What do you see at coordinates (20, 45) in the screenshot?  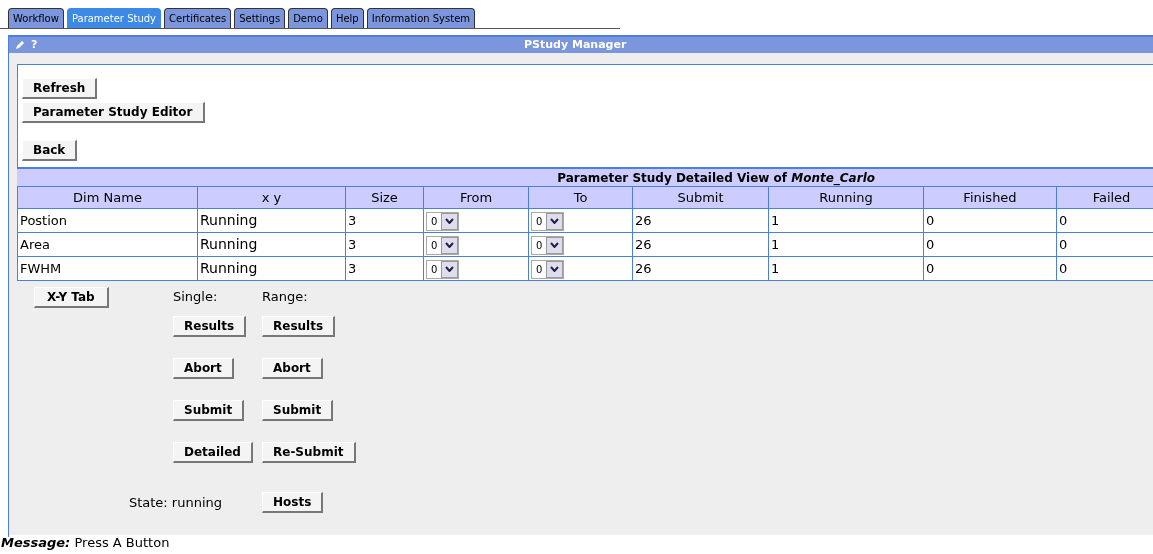 I see `pencil-icon` at bounding box center [20, 45].